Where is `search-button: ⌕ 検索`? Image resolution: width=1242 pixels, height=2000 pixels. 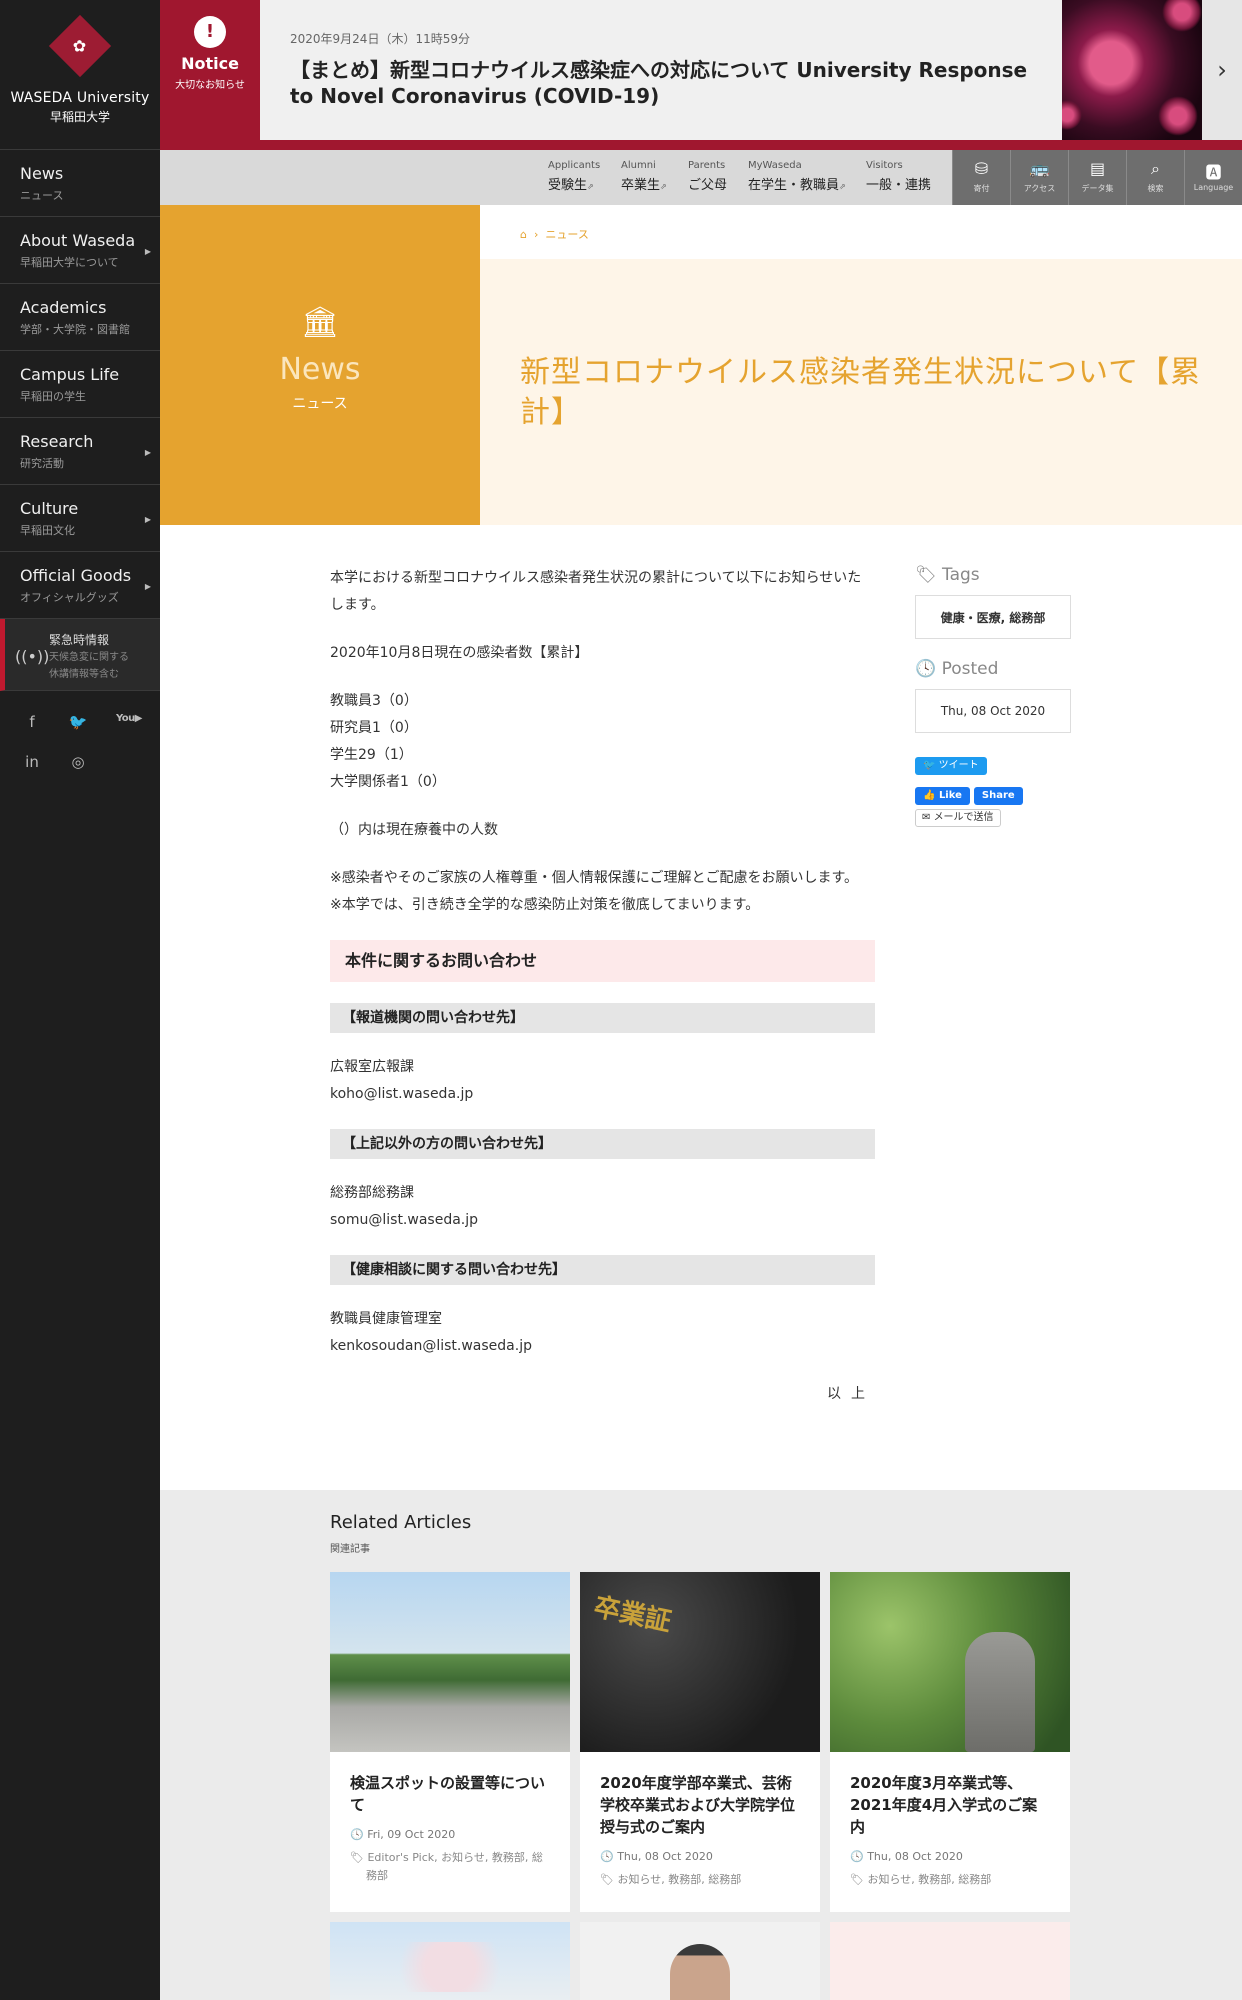 search-button: ⌕ 検索 is located at coordinates (1155, 177).